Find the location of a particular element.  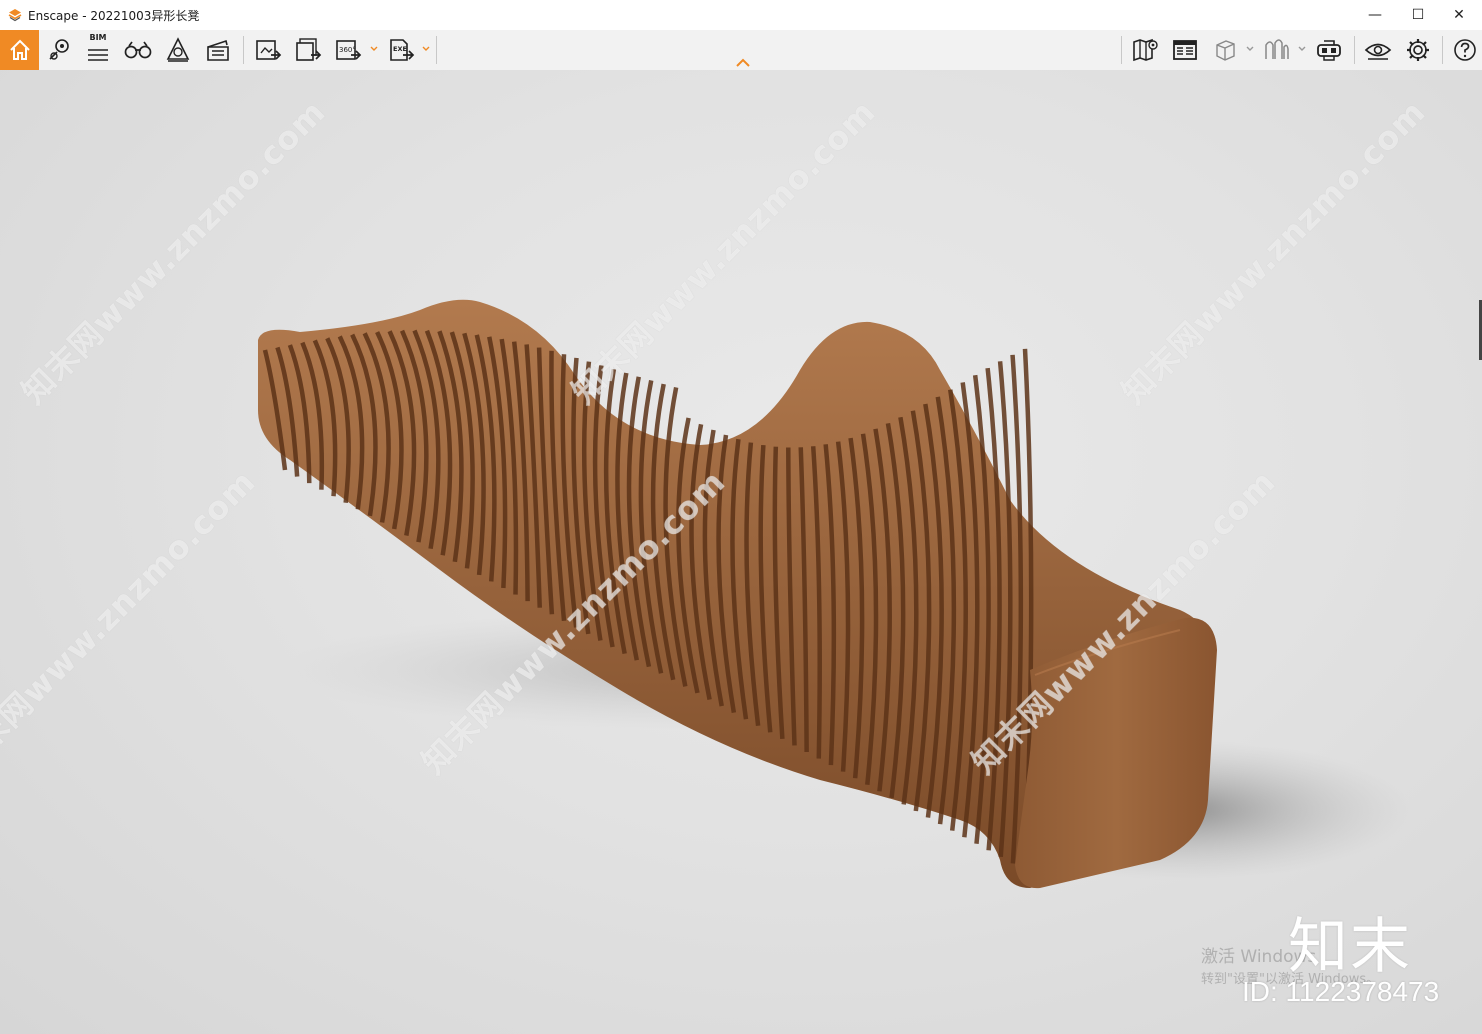

collapse-toolbar-chevron-up-icon is located at coordinates (743, 61).